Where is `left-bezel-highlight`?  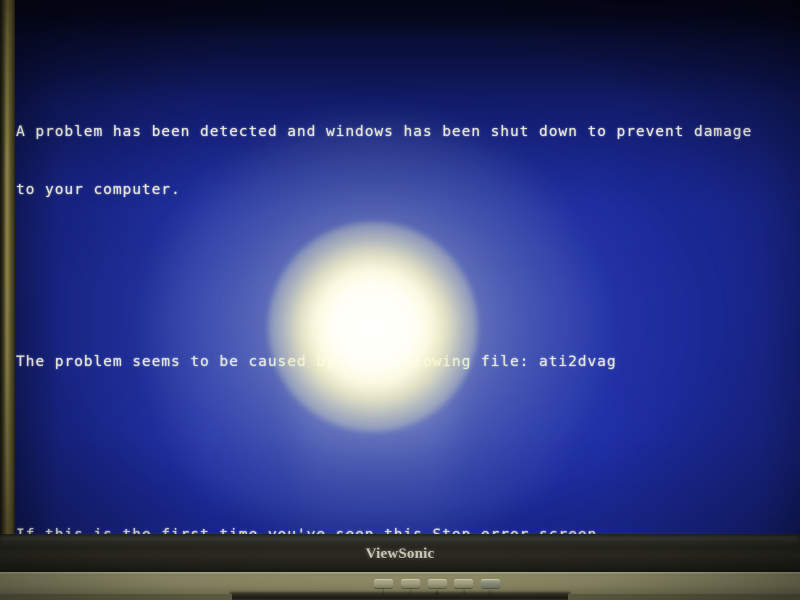 left-bezel-highlight is located at coordinates (7, 260).